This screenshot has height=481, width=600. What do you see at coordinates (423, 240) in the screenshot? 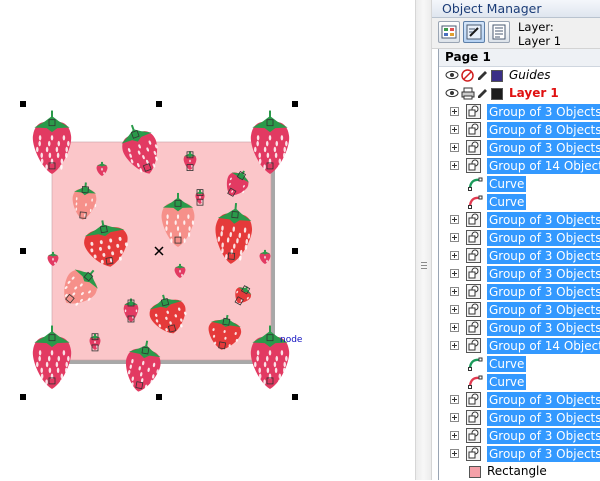
I see `vertical-scrollbar` at bounding box center [423, 240].